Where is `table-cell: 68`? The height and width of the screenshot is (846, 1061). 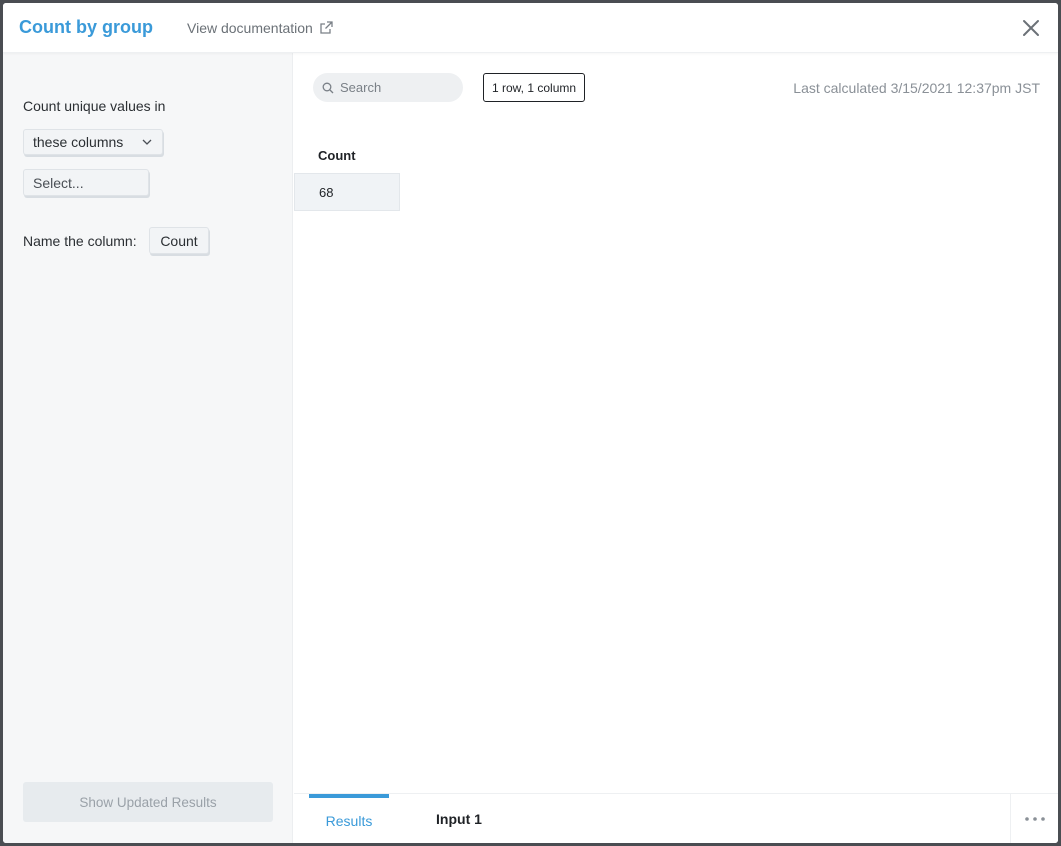
table-cell: 68 is located at coordinates (347, 192).